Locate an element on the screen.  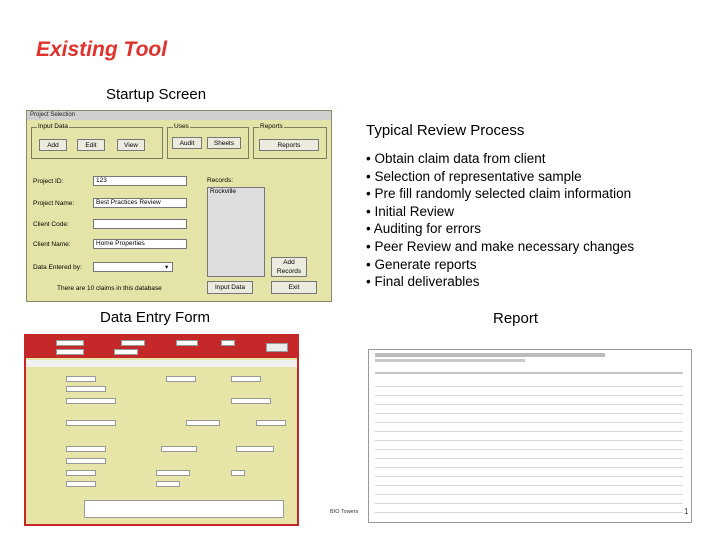
slide-title: Existing Tool is located at coordinates (102, 49).